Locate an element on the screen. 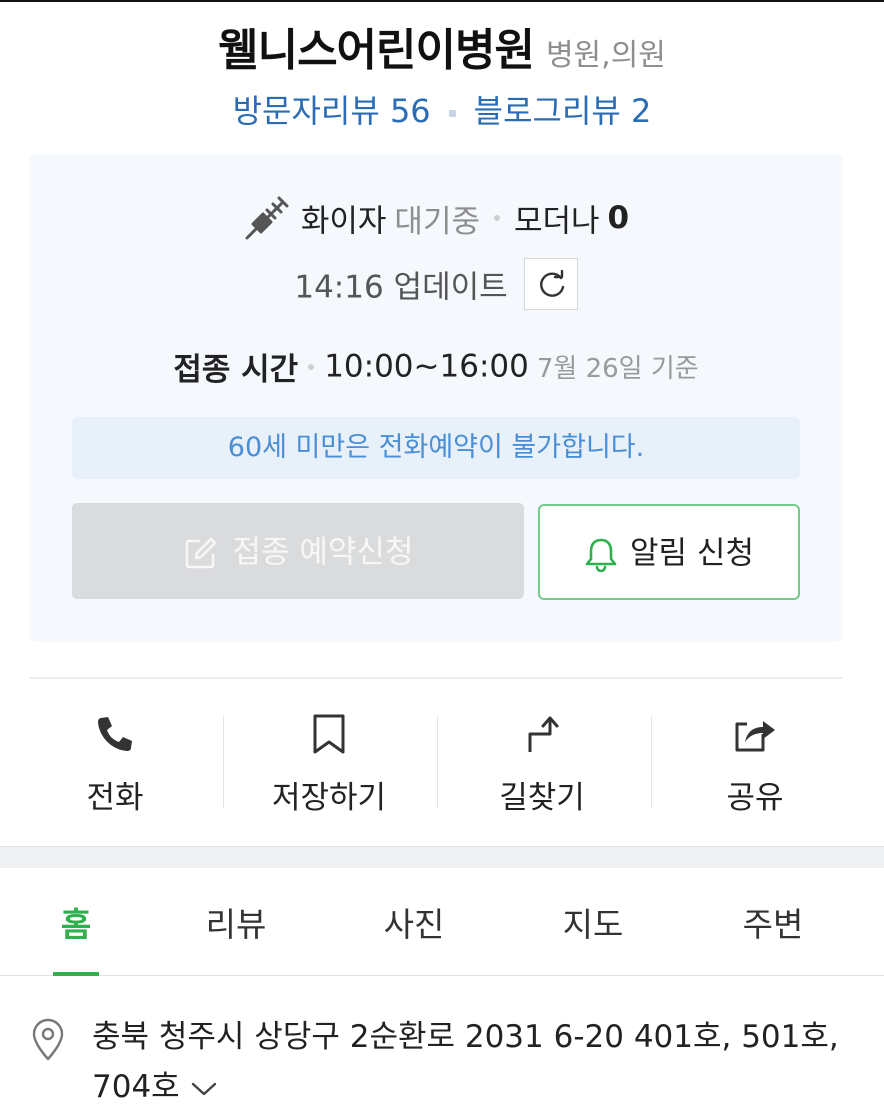 Image resolution: width=884 pixels, height=1108 pixels. tab-photos: 사진 is located at coordinates (414, 922).